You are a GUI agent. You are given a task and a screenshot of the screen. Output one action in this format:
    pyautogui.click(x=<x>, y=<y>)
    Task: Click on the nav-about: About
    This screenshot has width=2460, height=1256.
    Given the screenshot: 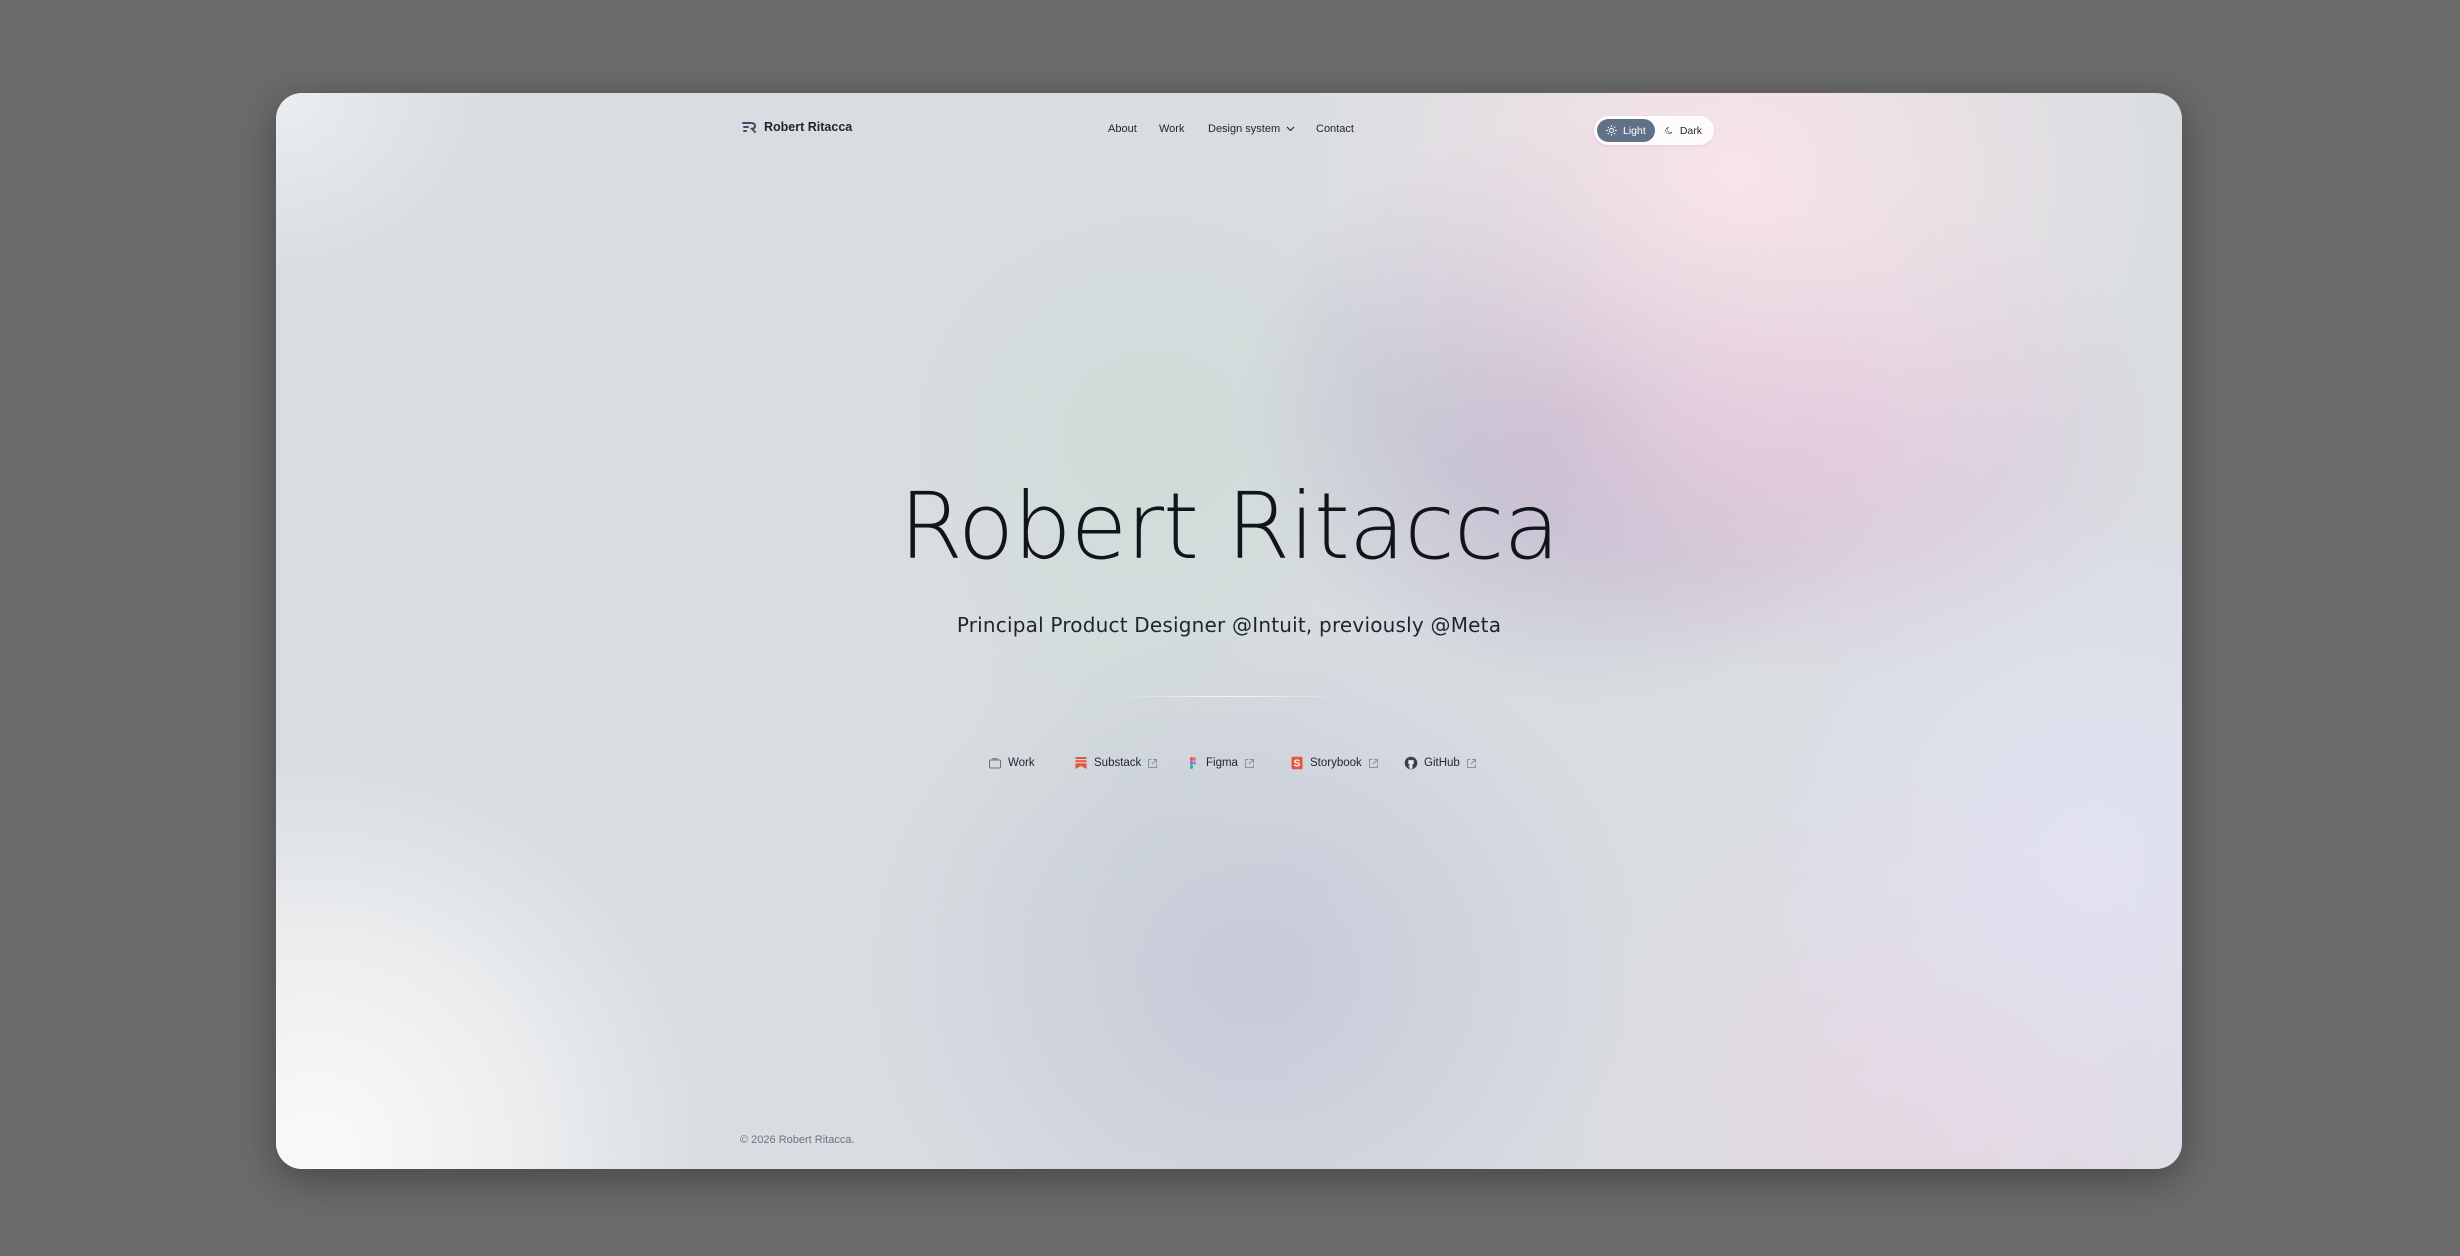 What is the action you would take?
    pyautogui.click(x=1122, y=129)
    